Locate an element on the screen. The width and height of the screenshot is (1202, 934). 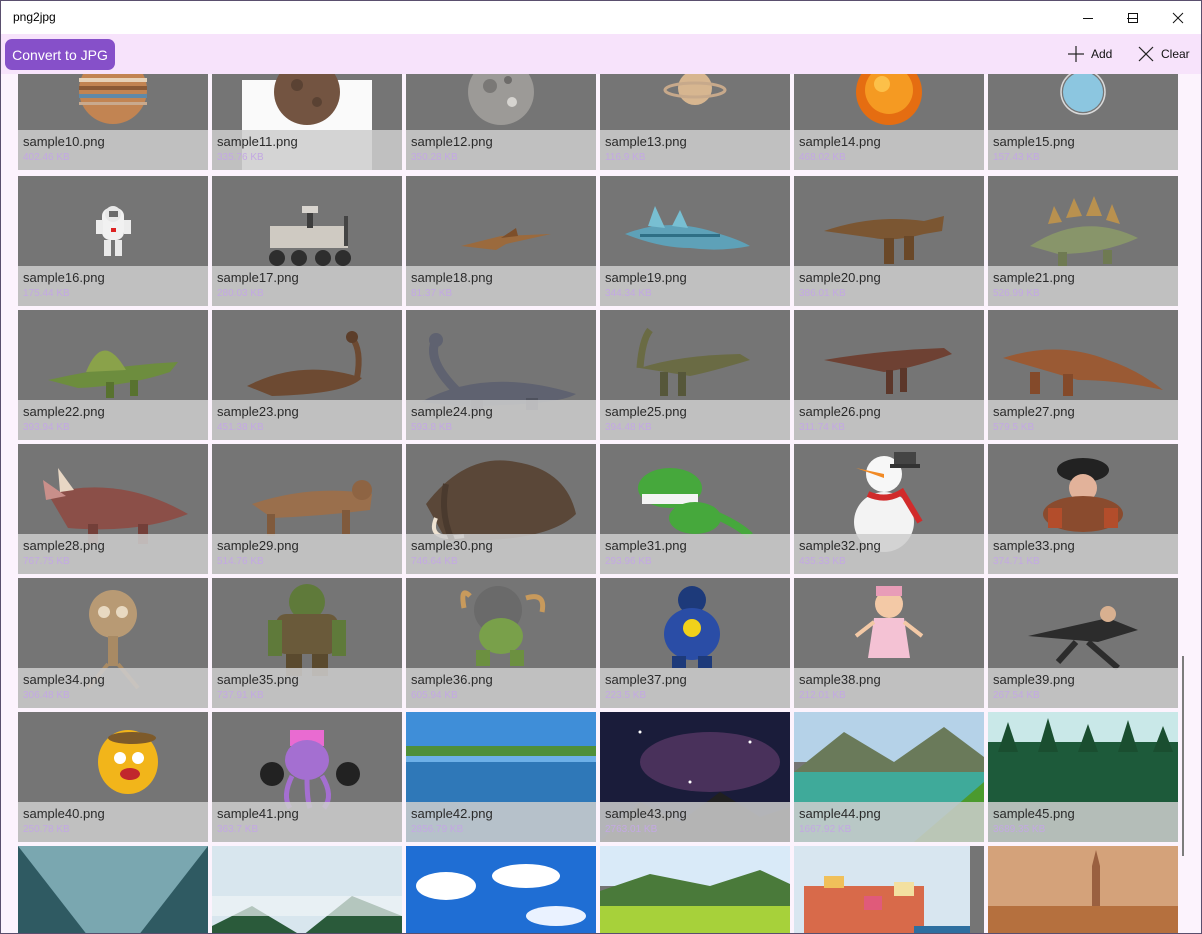
image-tile: sample14.png 468.02 KB is located at coordinates (889, 122).